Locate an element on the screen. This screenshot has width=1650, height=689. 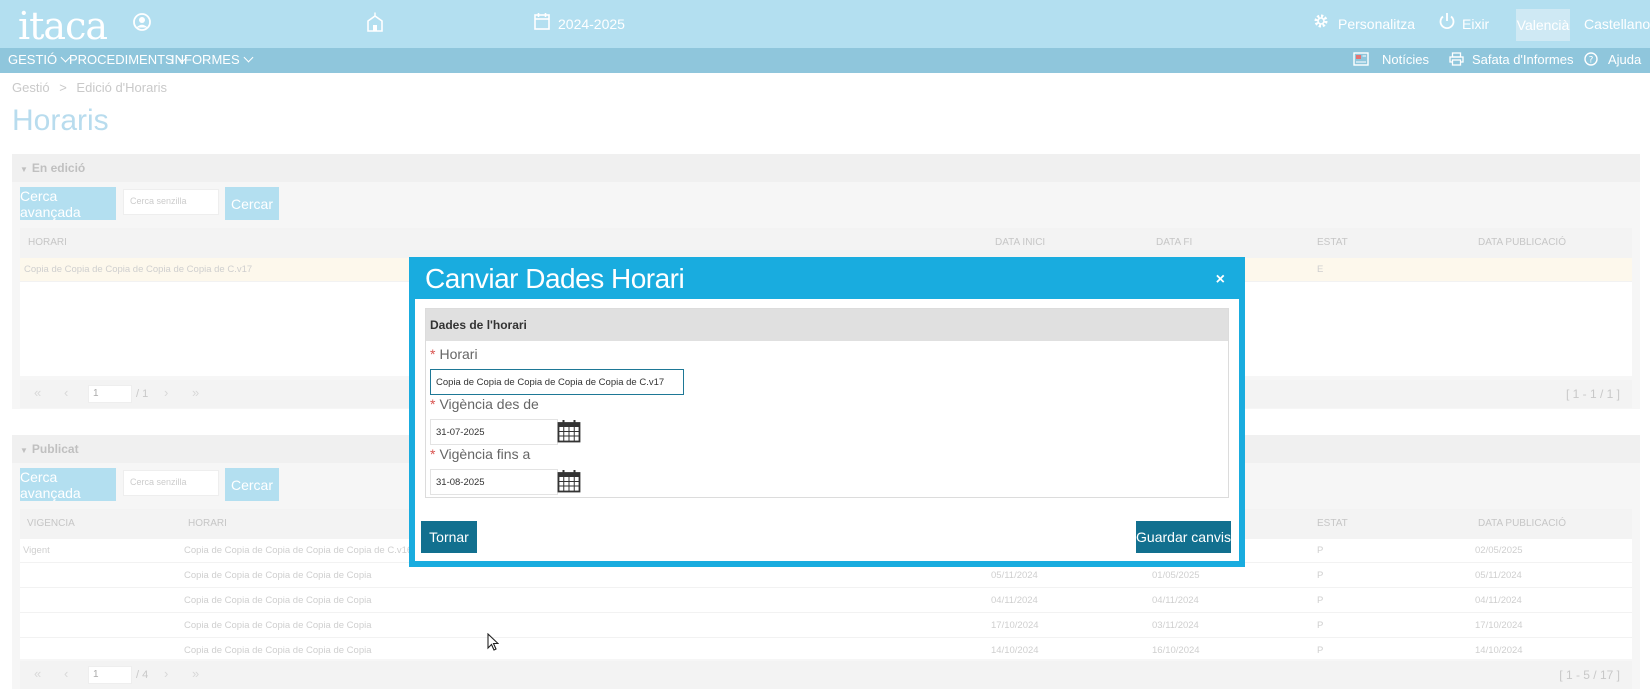
cell-data-inici: 17/10/2024 is located at coordinates (1015, 625).